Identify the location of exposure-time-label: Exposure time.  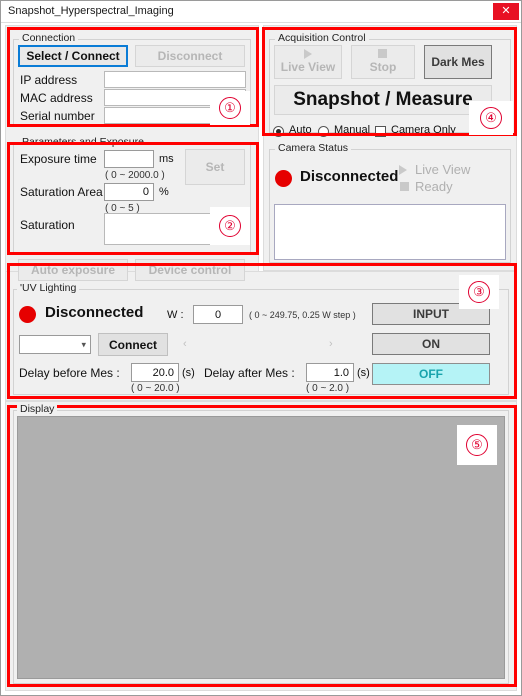
(58, 159).